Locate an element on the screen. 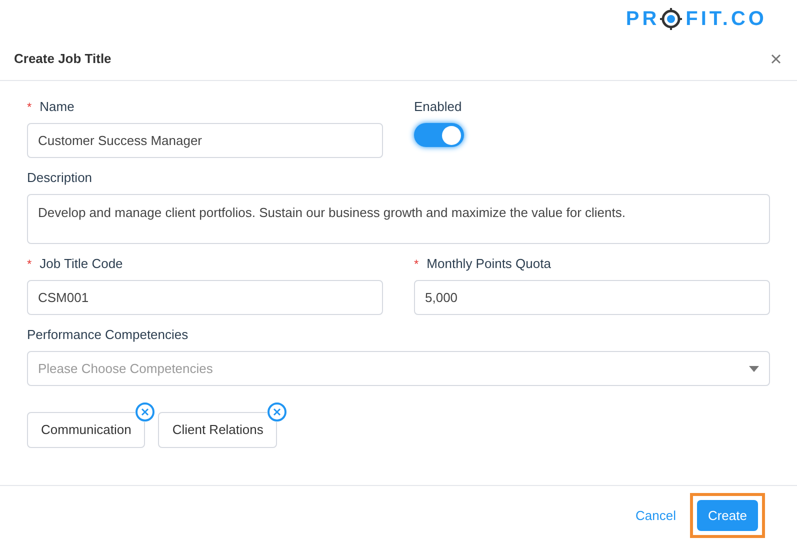 The width and height of the screenshot is (797, 545). field-label: Monthly Points Quota is located at coordinates (488, 264).